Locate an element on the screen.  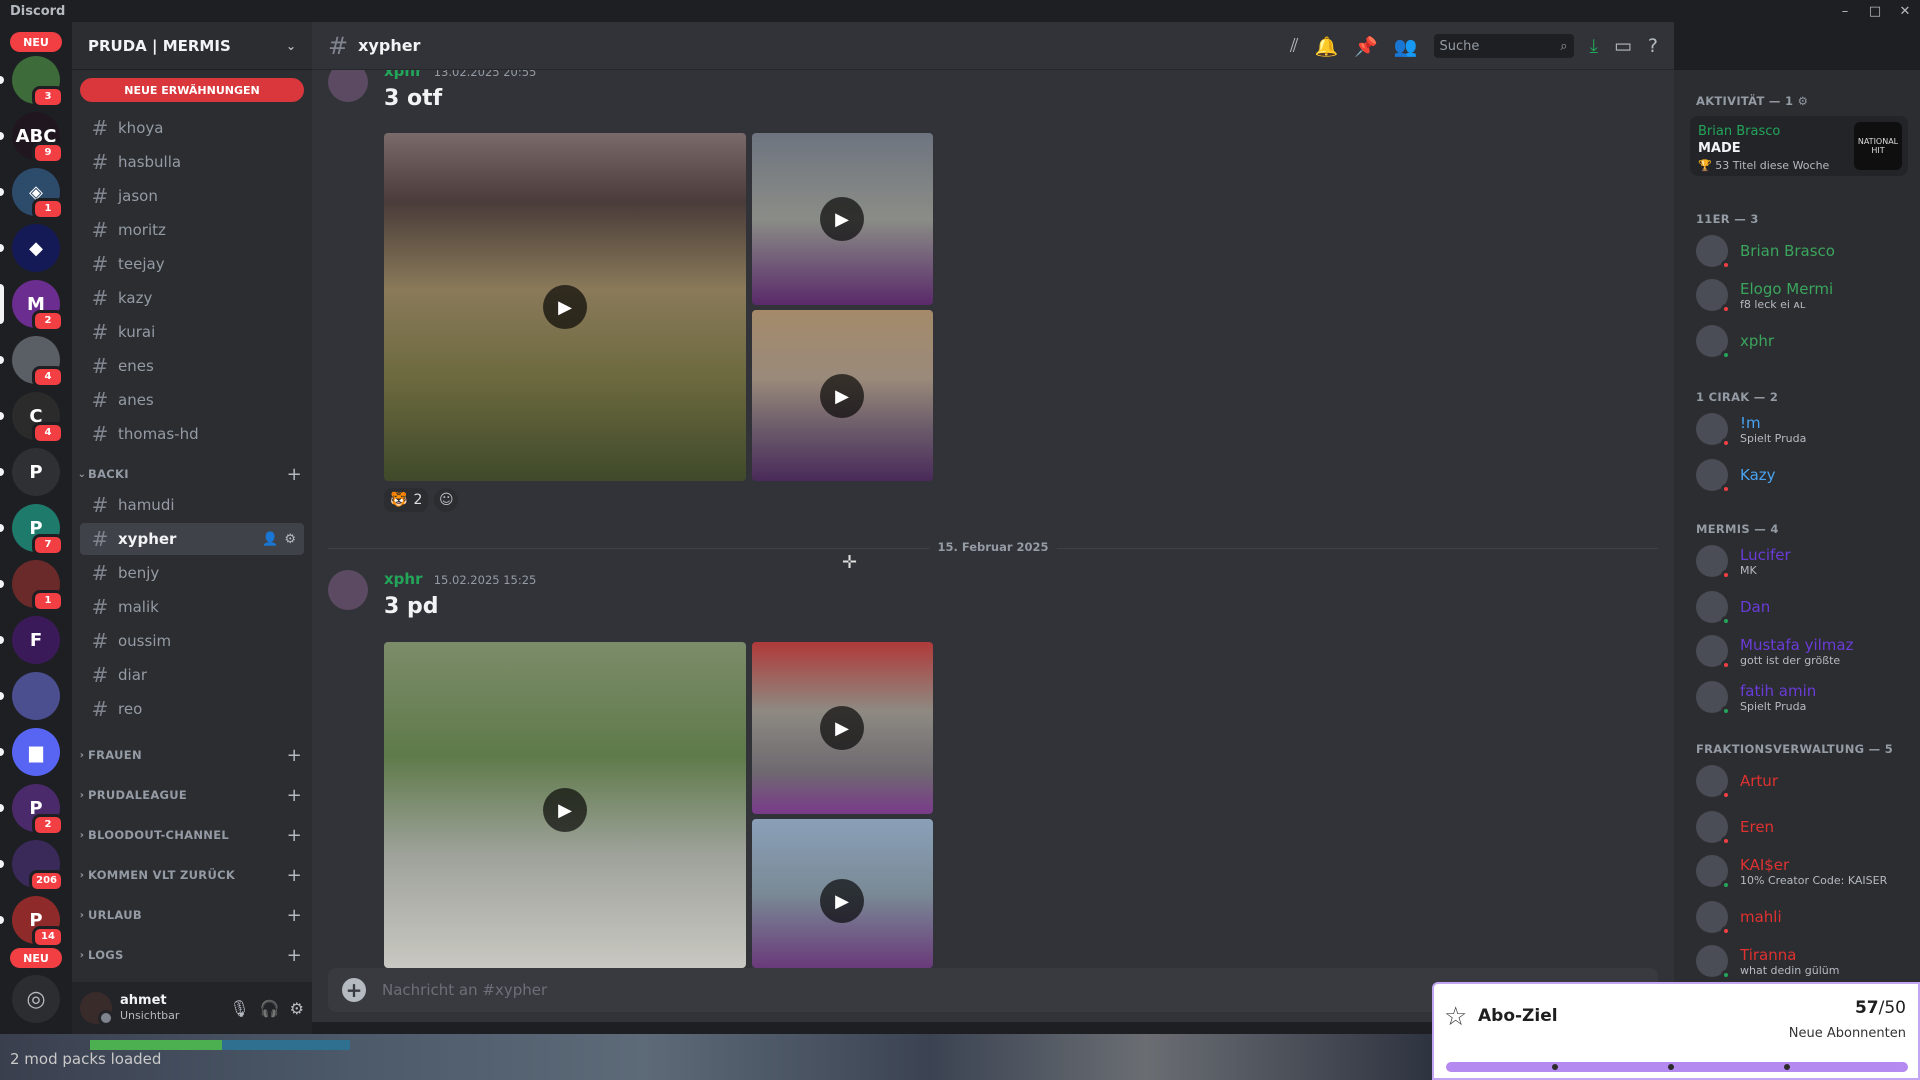
attach-plus-icon: + is located at coordinates (354, 990).